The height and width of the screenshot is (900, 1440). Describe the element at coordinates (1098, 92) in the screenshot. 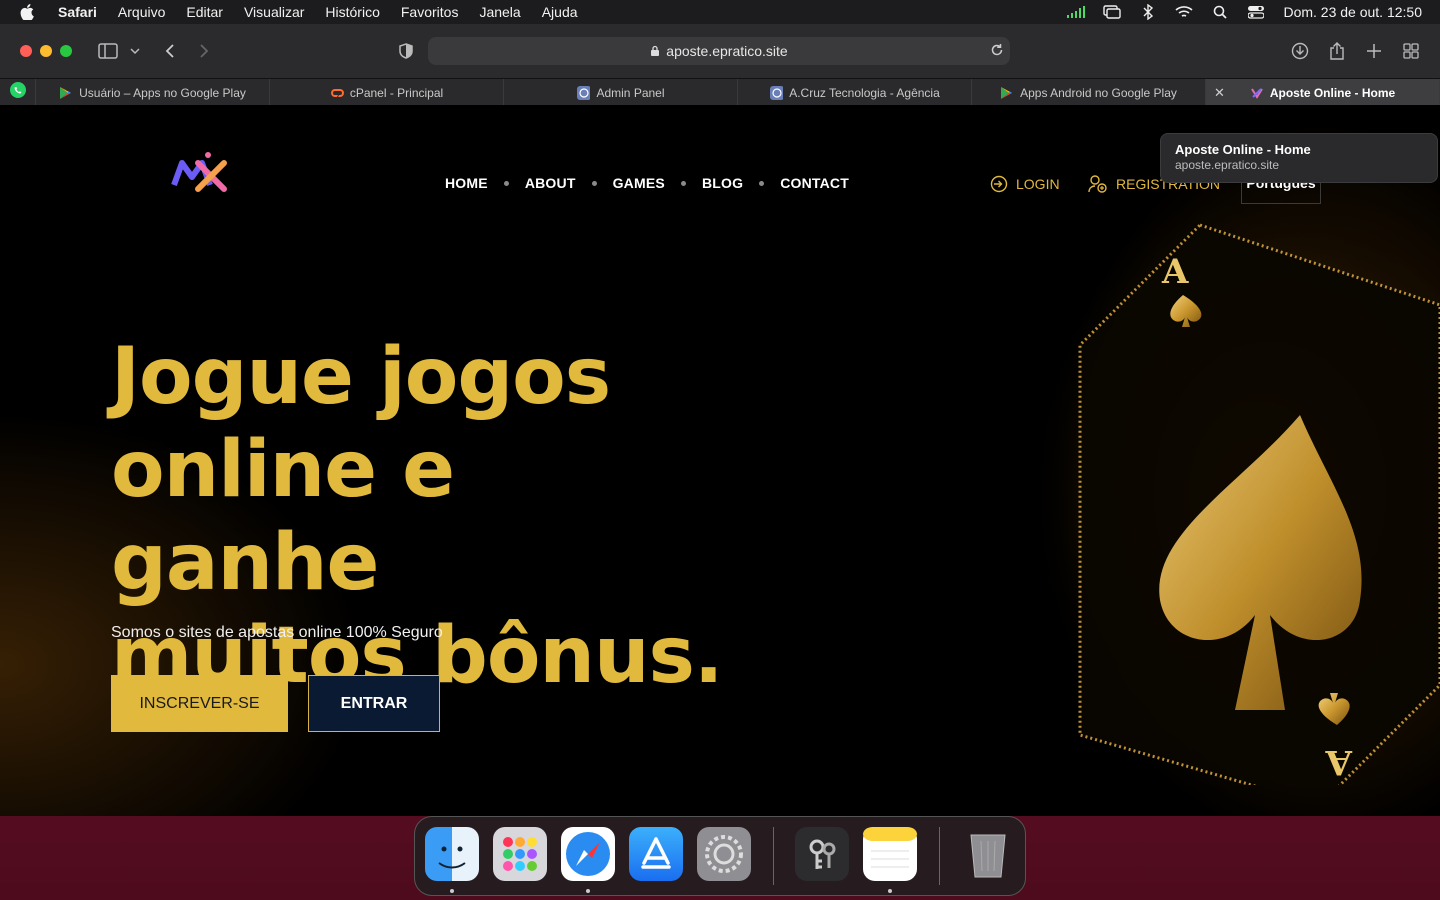

I see `tab-label: Apps Android no Google Play` at that location.